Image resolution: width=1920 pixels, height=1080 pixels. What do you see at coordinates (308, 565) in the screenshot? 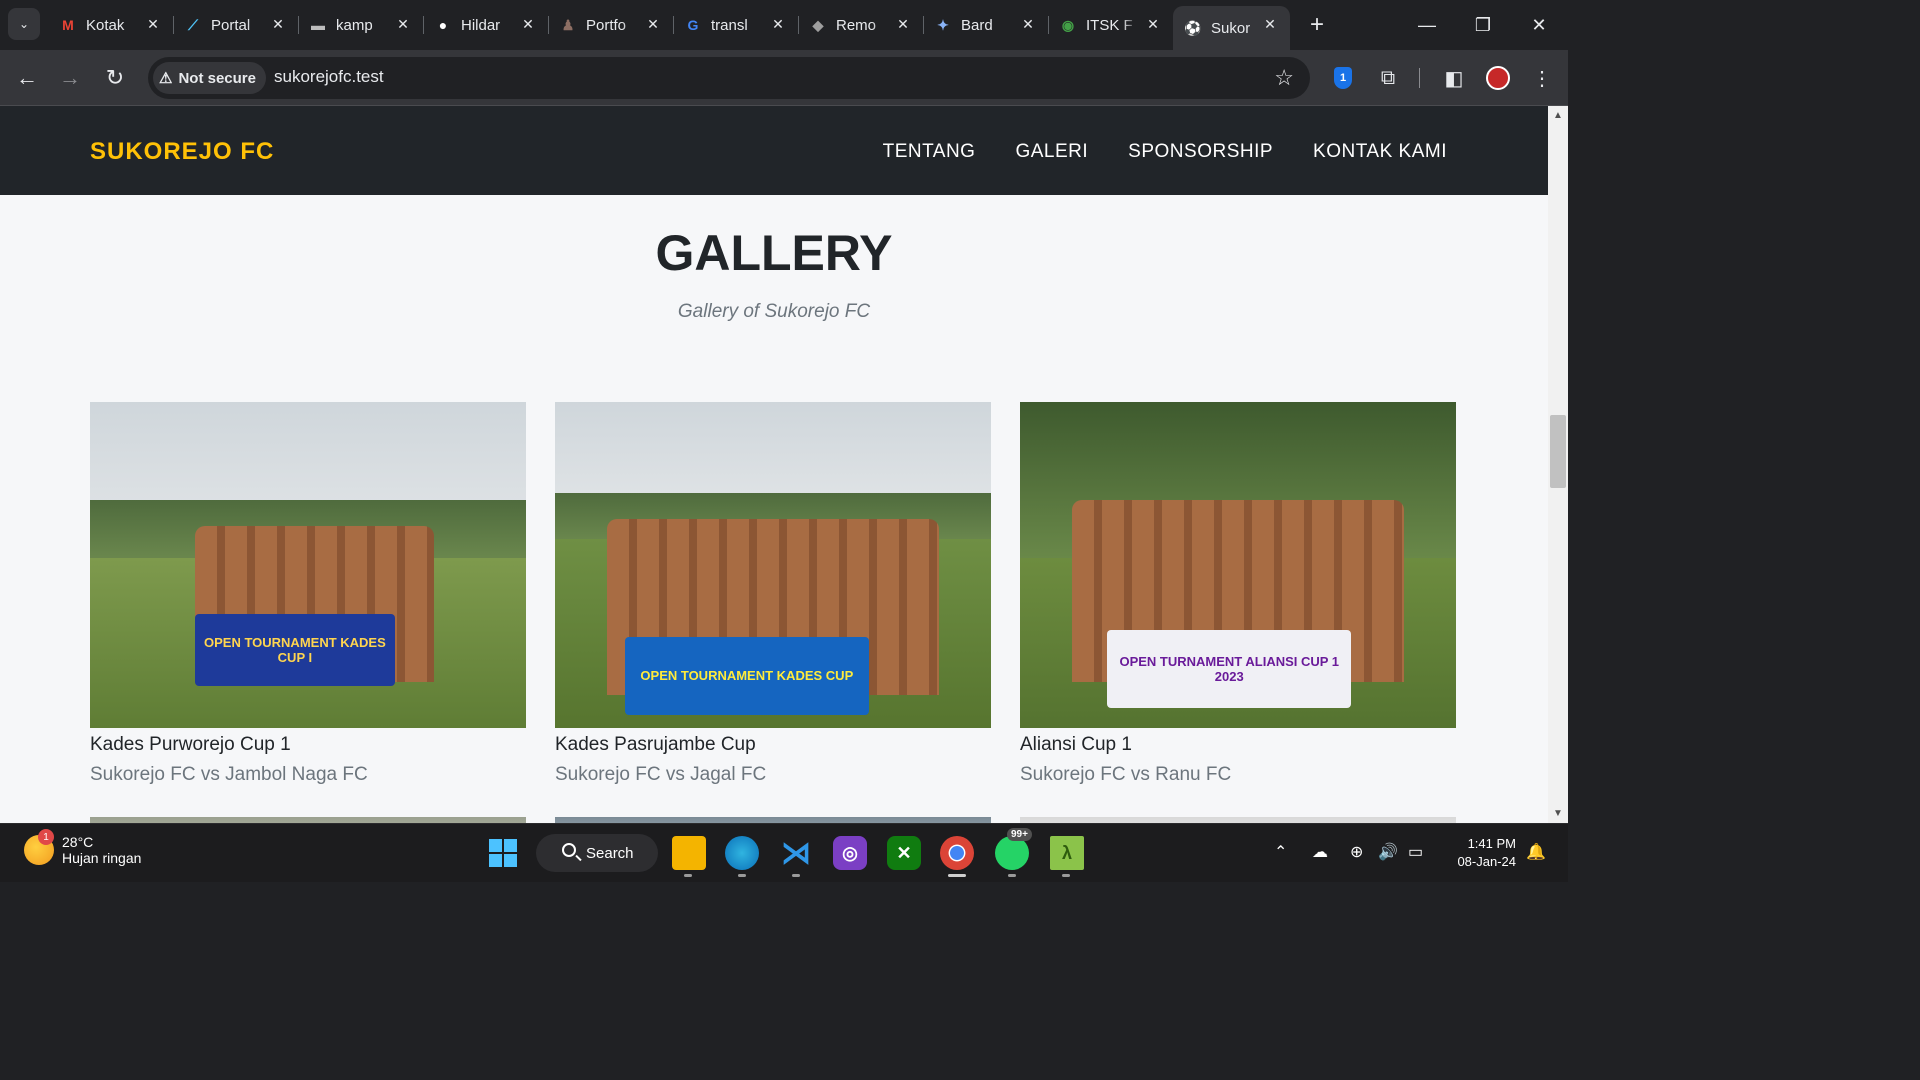
I see `gallery-photo: OPEN TOURNAMENT KADES CUP I` at bounding box center [308, 565].